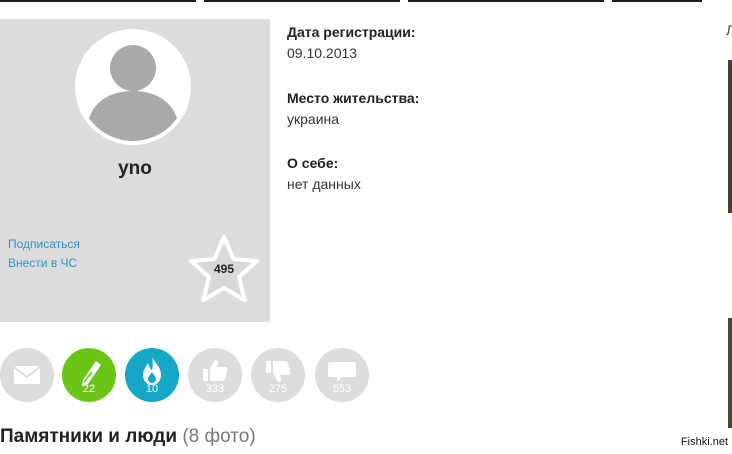  Describe the element at coordinates (89, 375) in the screenshot. I see `posts-button: 22` at that location.